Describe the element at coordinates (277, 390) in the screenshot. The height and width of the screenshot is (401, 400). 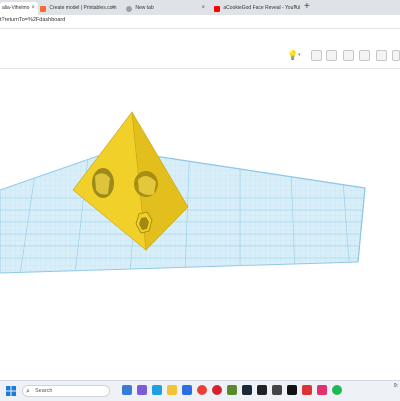
I see `game-app-icon` at that location.